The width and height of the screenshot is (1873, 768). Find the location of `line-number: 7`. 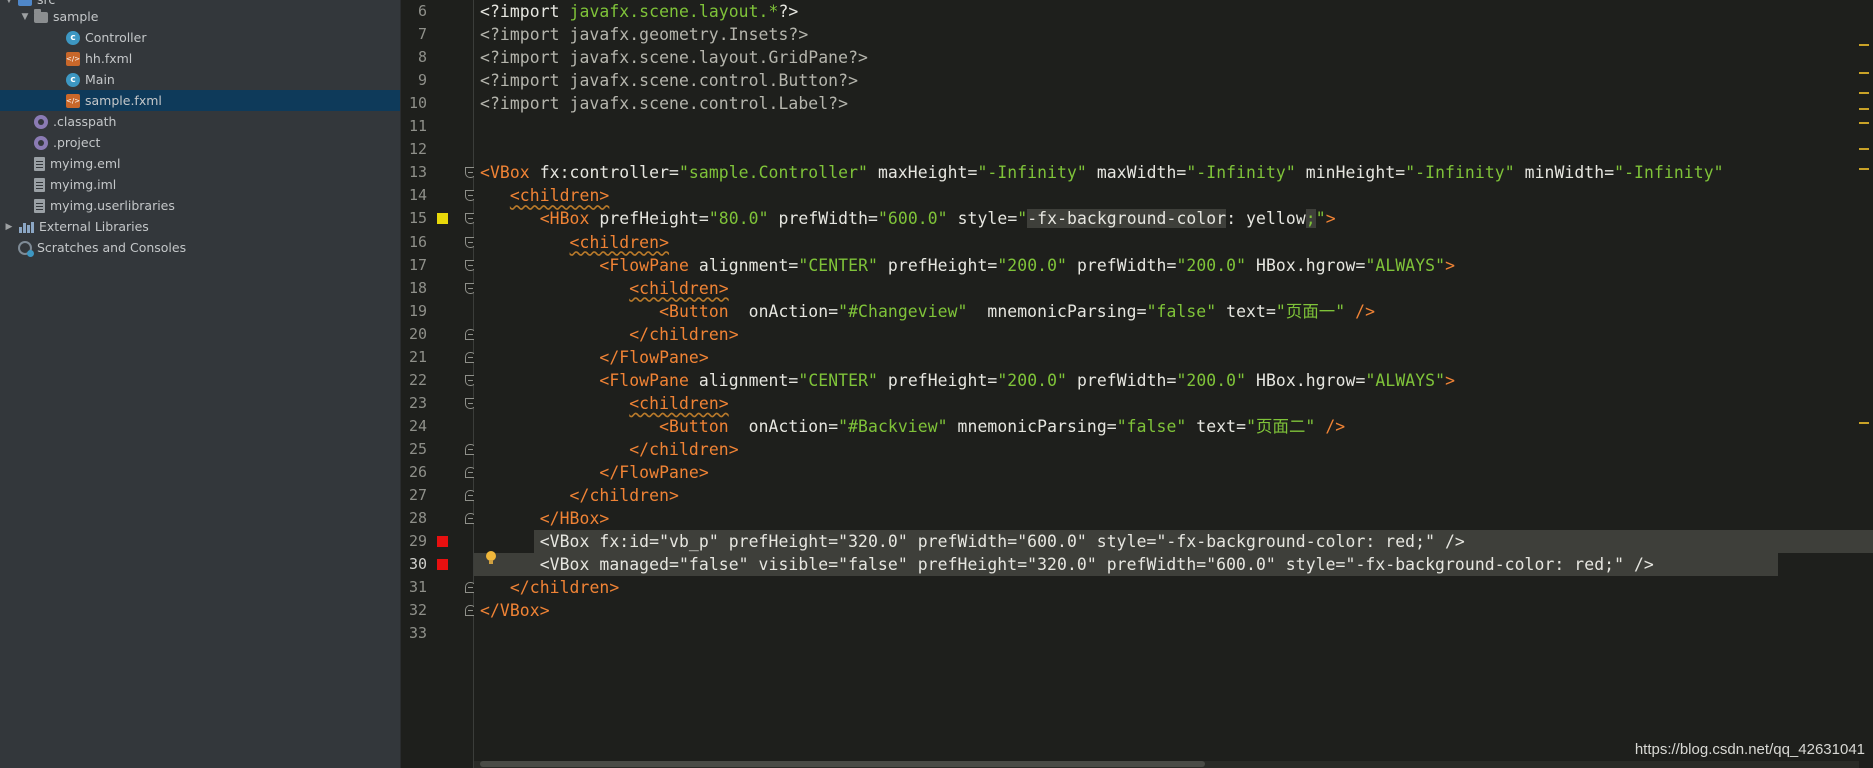

line-number: 7 is located at coordinates (414, 34).